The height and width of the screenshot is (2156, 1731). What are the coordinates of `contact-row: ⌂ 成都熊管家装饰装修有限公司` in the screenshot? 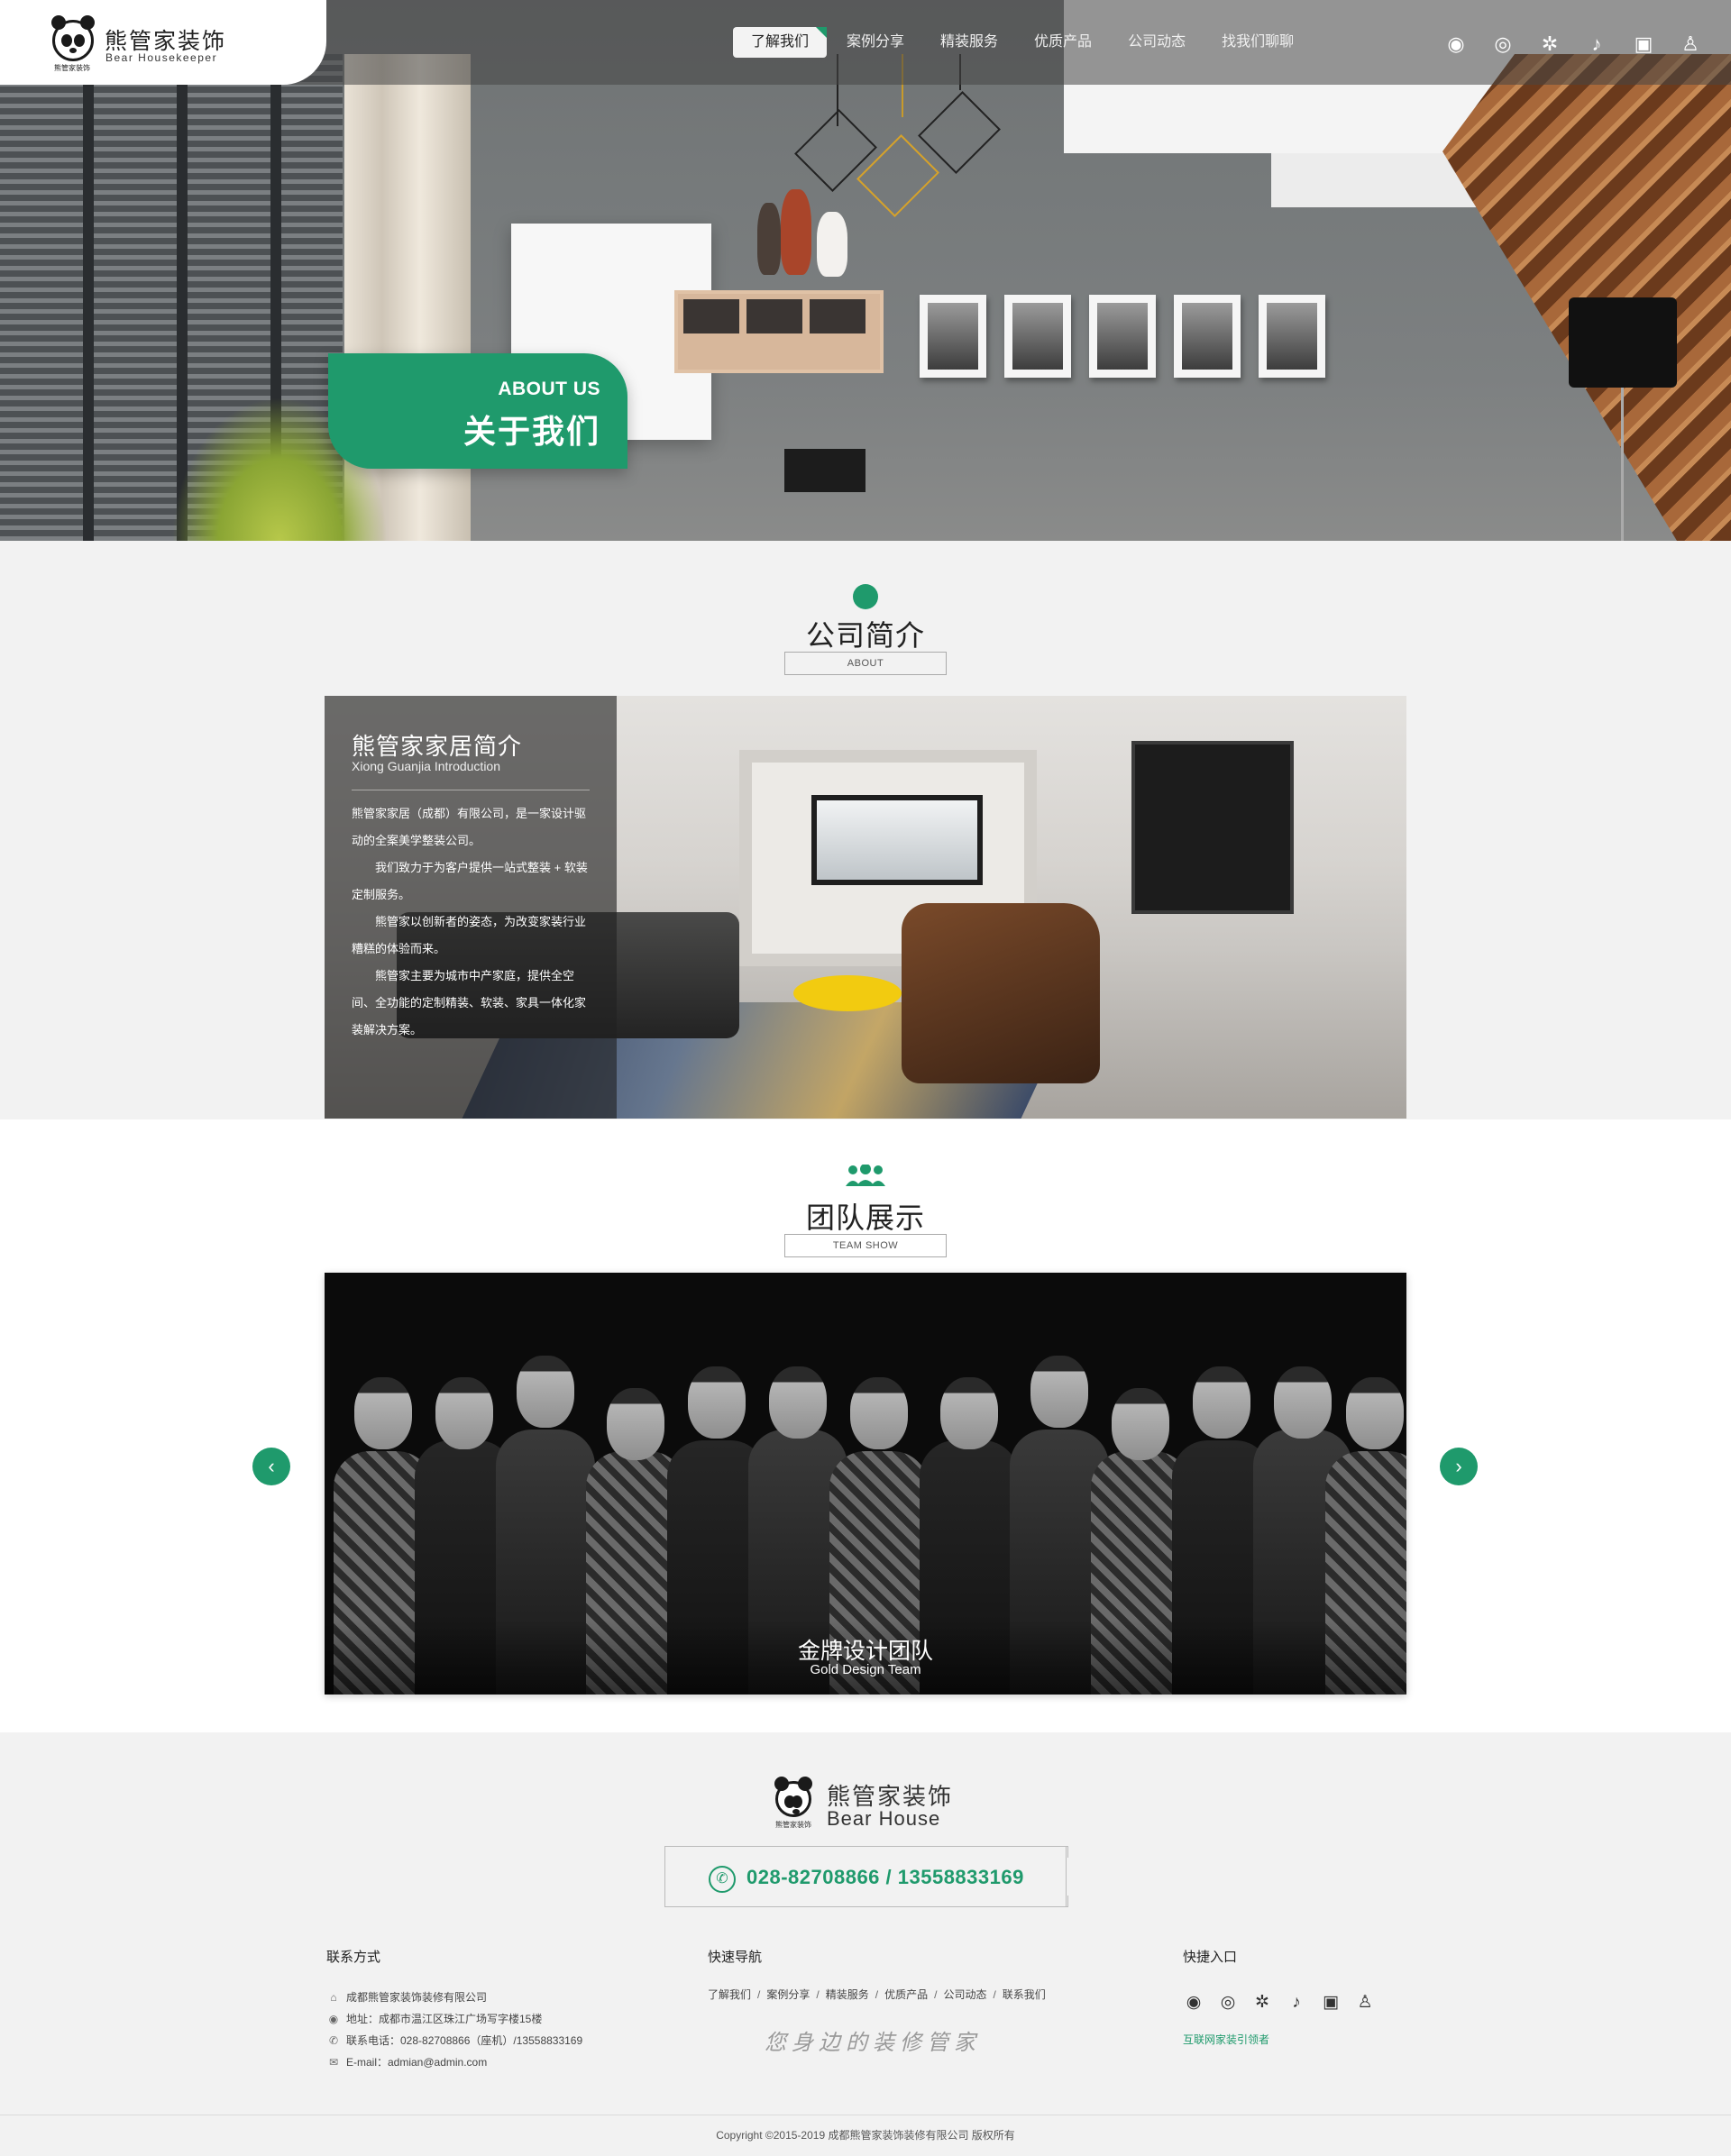 It's located at (454, 1997).